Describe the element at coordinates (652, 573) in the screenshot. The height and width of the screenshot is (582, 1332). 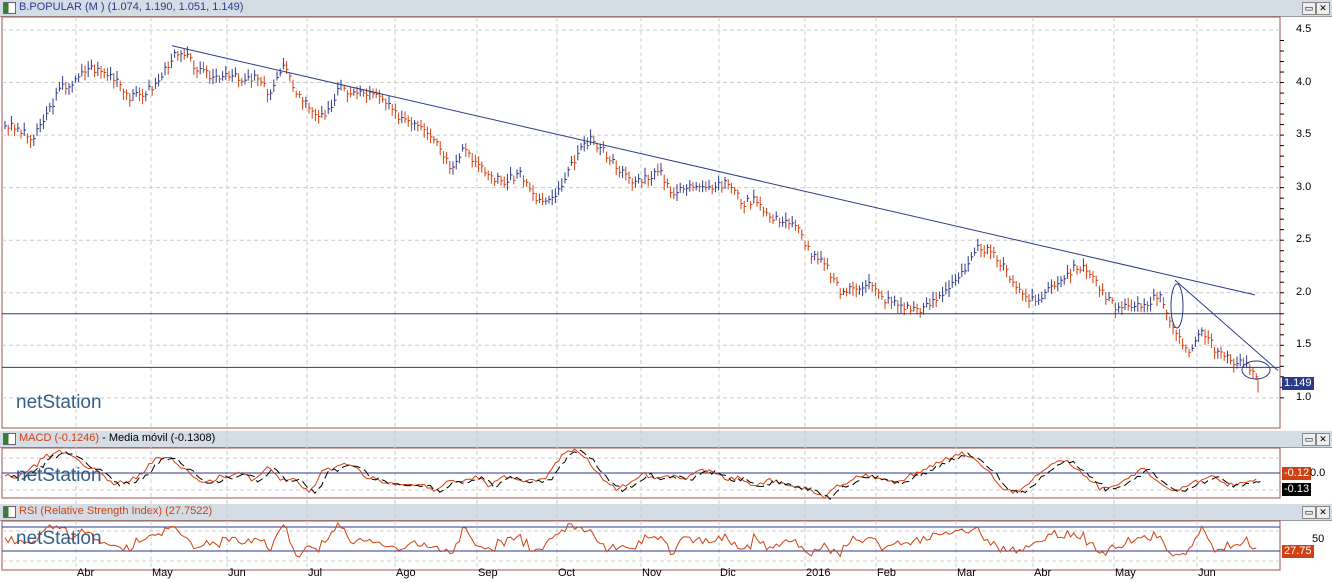
I see `month-label: Nov` at that location.